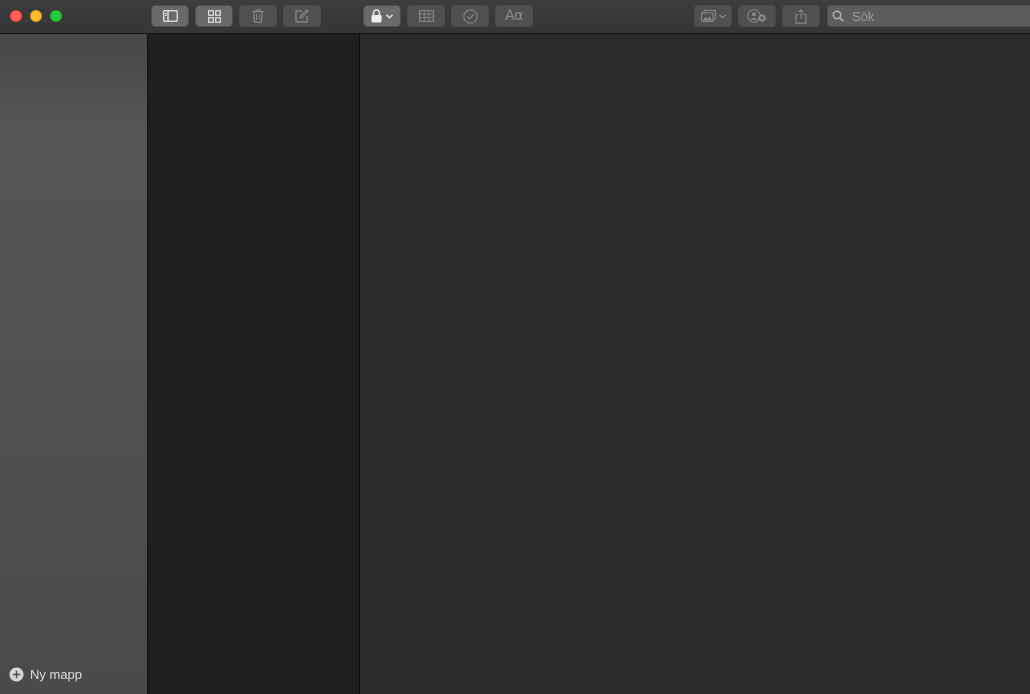  I want to click on close-window-button, so click(16, 16).